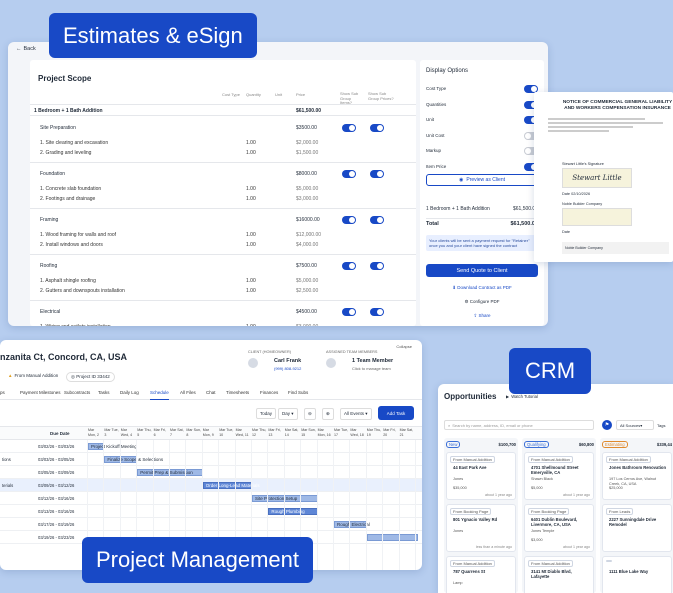 This screenshot has width=673, height=593. Describe the element at coordinates (211, 511) in the screenshot. I see `gantt-row: 03/13/26 - 03/16/26 Rough Plumbing` at that location.